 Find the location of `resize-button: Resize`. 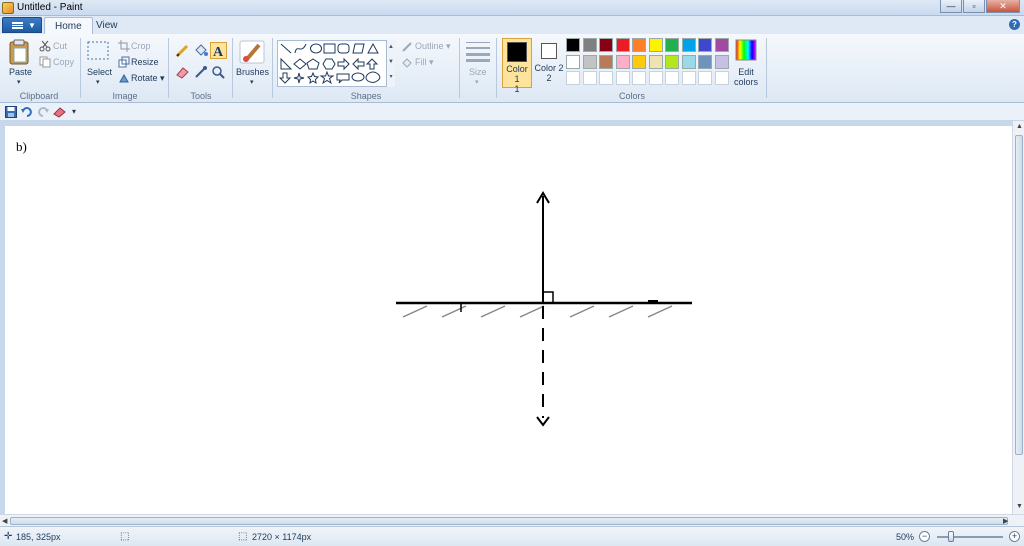

resize-button: Resize is located at coordinates (145, 62).